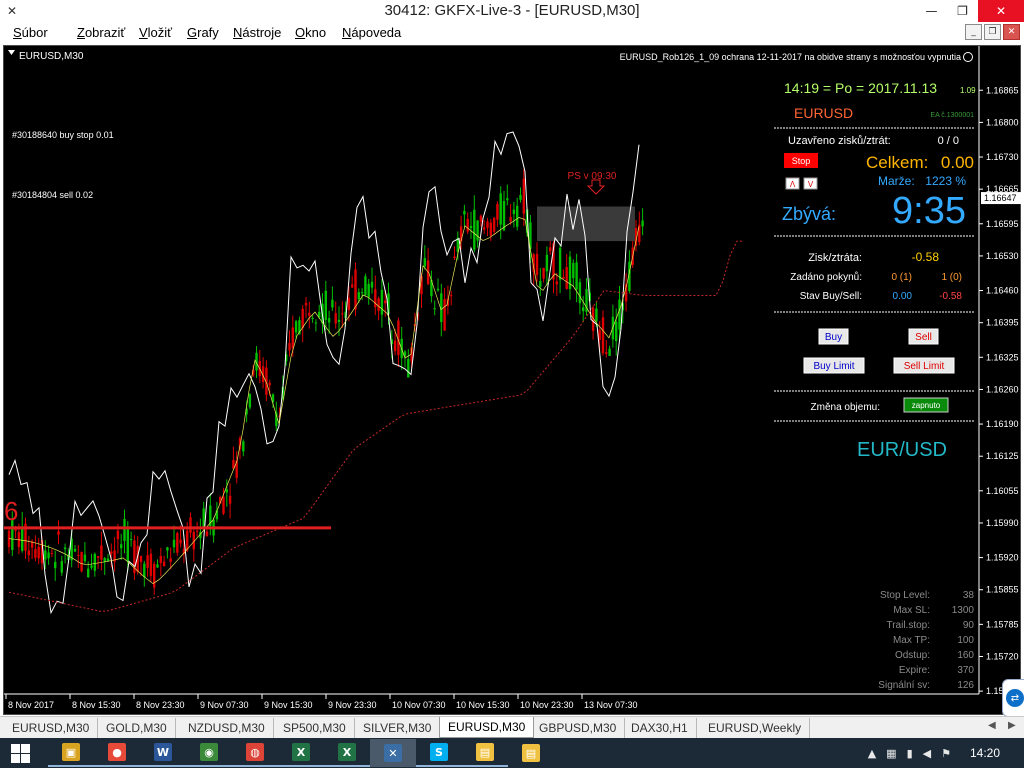 The image size is (1024, 768). Describe the element at coordinates (398, 728) in the screenshot. I see `tab-silver-m30: SILVER,M30` at that location.